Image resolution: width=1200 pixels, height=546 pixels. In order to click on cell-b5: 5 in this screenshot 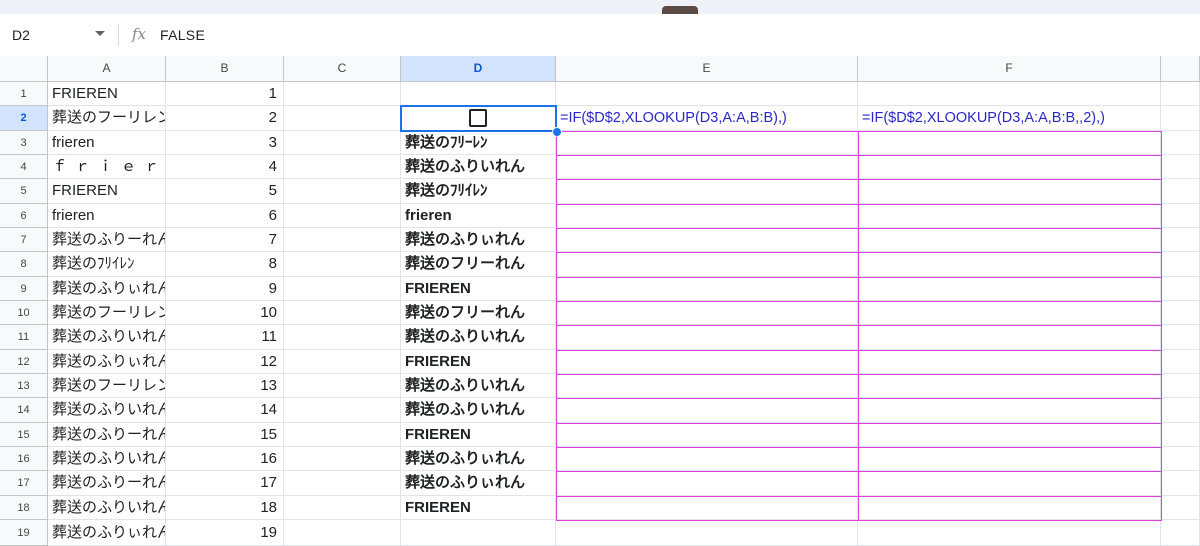, I will do `click(225, 191)`.